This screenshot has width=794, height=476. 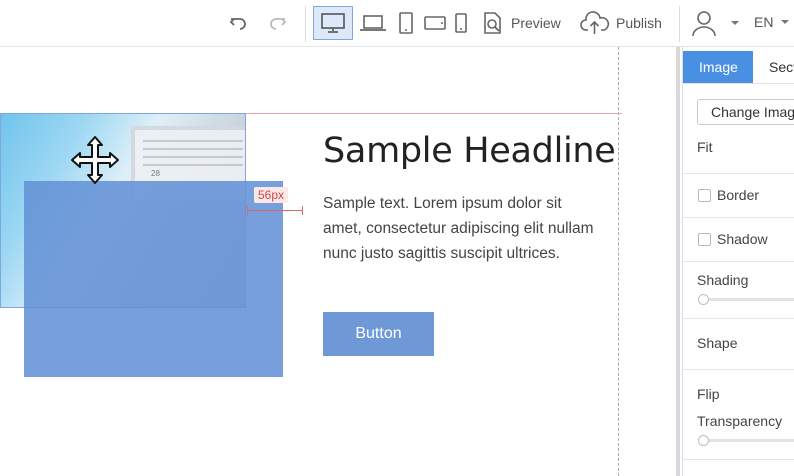 I want to click on undo-button, so click(x=238, y=23).